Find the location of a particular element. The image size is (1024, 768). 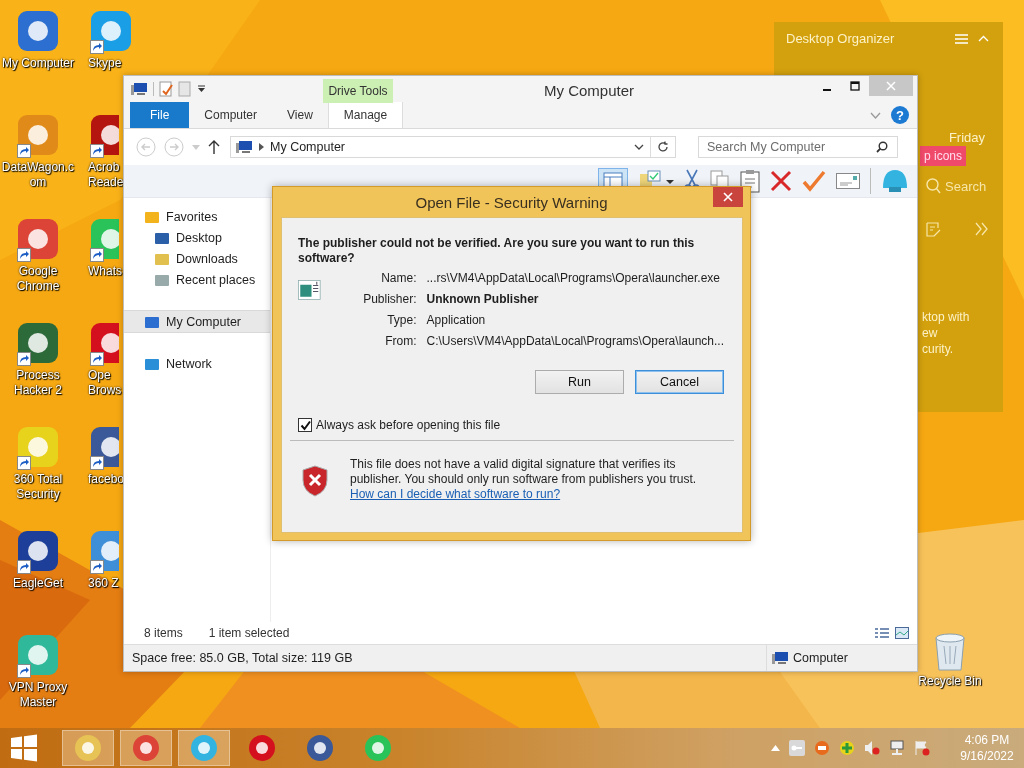

icon-label: VPN Proxy Master is located at coordinates (38, 695).